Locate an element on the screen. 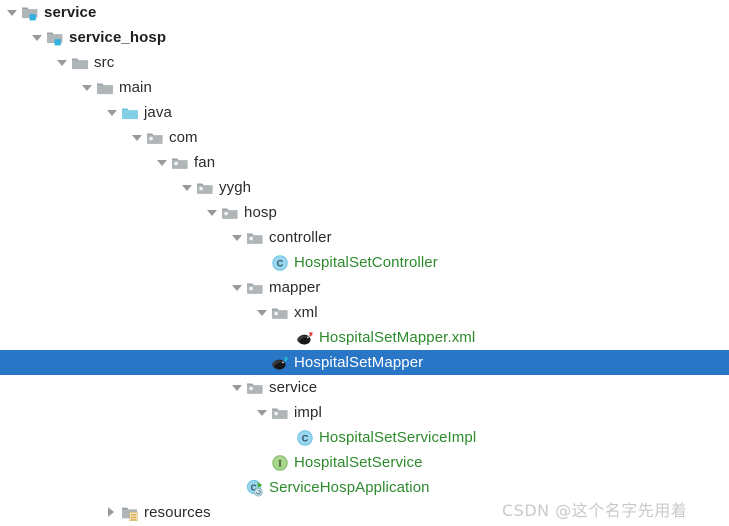 Image resolution: width=729 pixels, height=526 pixels. tree-row: I HospitalSetService is located at coordinates (364, 462).